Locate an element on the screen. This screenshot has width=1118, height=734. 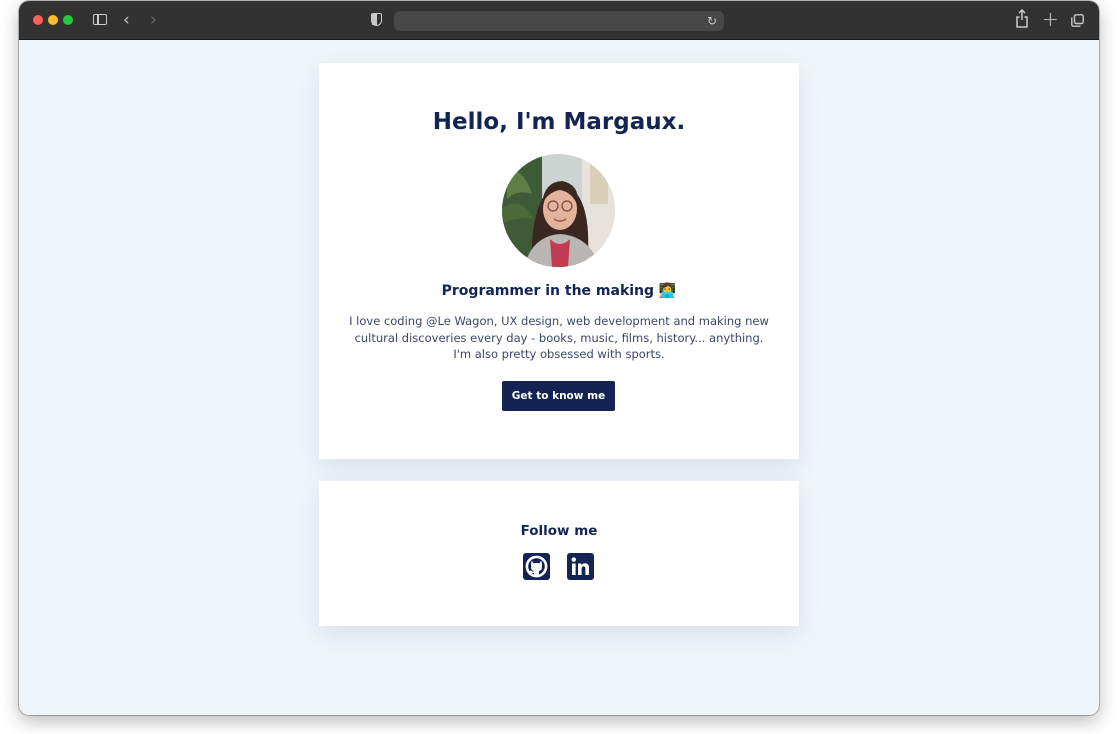
zoom-window-button is located at coordinates (68, 20).